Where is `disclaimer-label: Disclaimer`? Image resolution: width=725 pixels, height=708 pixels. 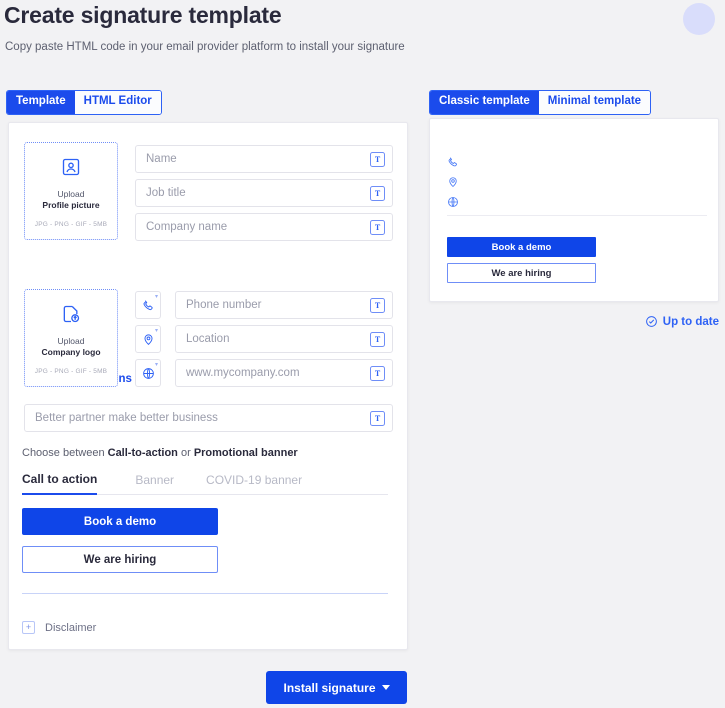
disclaimer-label: Disclaimer is located at coordinates (71, 627).